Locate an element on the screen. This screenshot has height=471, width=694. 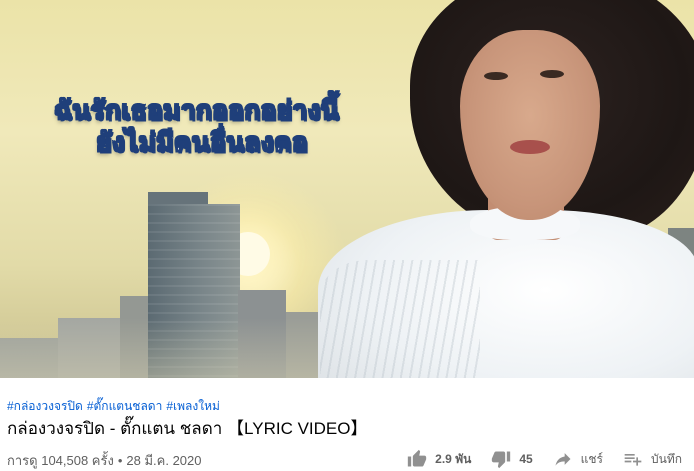
building-top is located at coordinates (178, 198).